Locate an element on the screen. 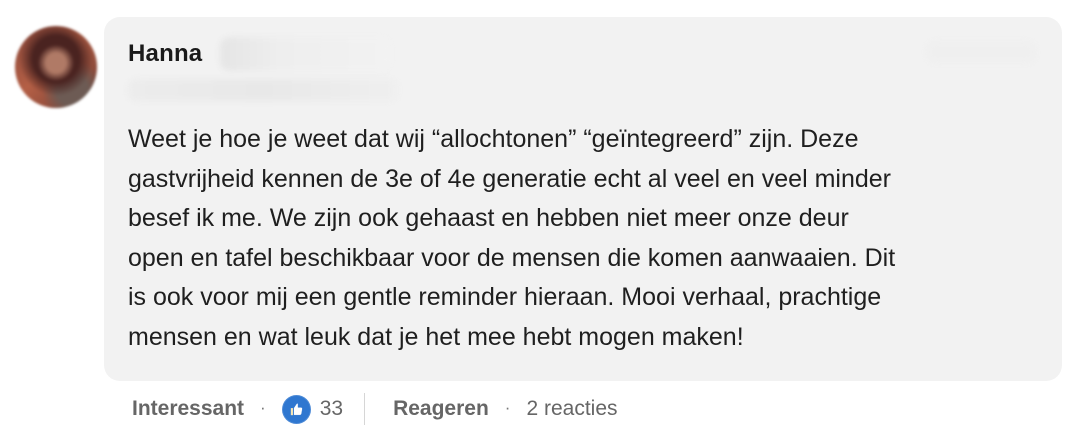  blurred-top-right-region is located at coordinates (981, 52).